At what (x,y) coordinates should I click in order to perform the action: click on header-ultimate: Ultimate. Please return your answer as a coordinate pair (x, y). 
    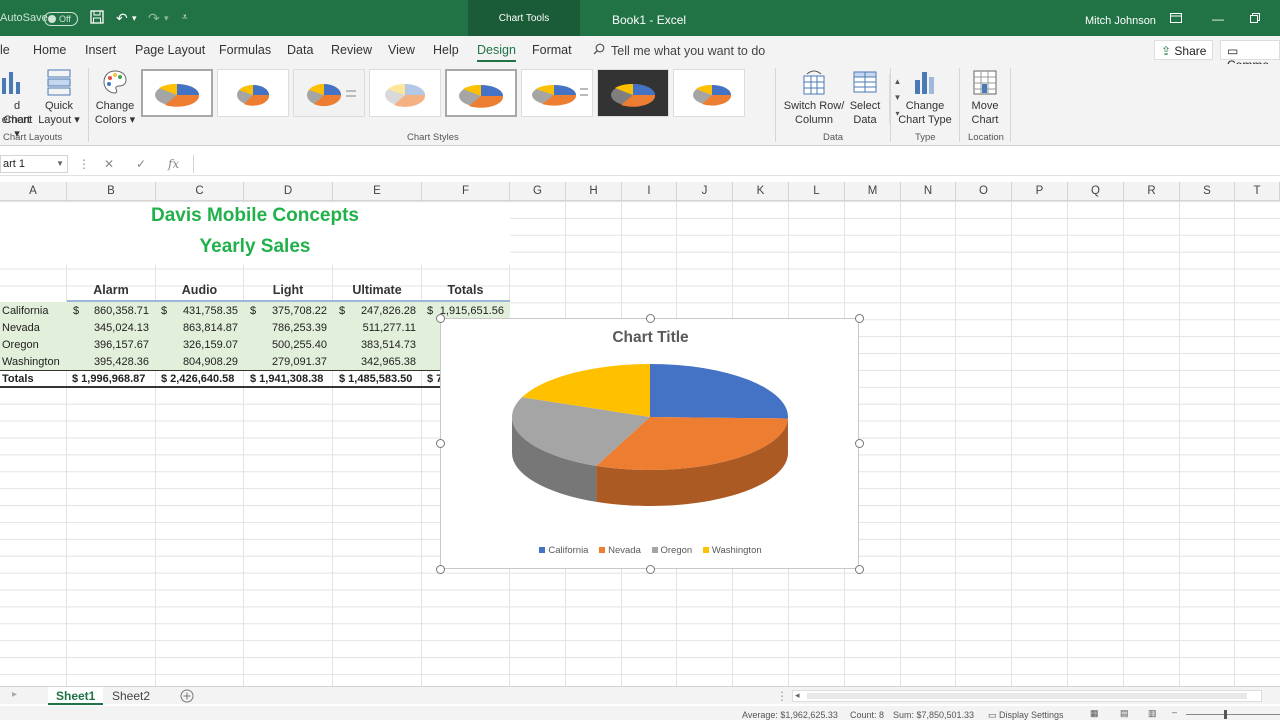
    Looking at the image, I should click on (377, 290).